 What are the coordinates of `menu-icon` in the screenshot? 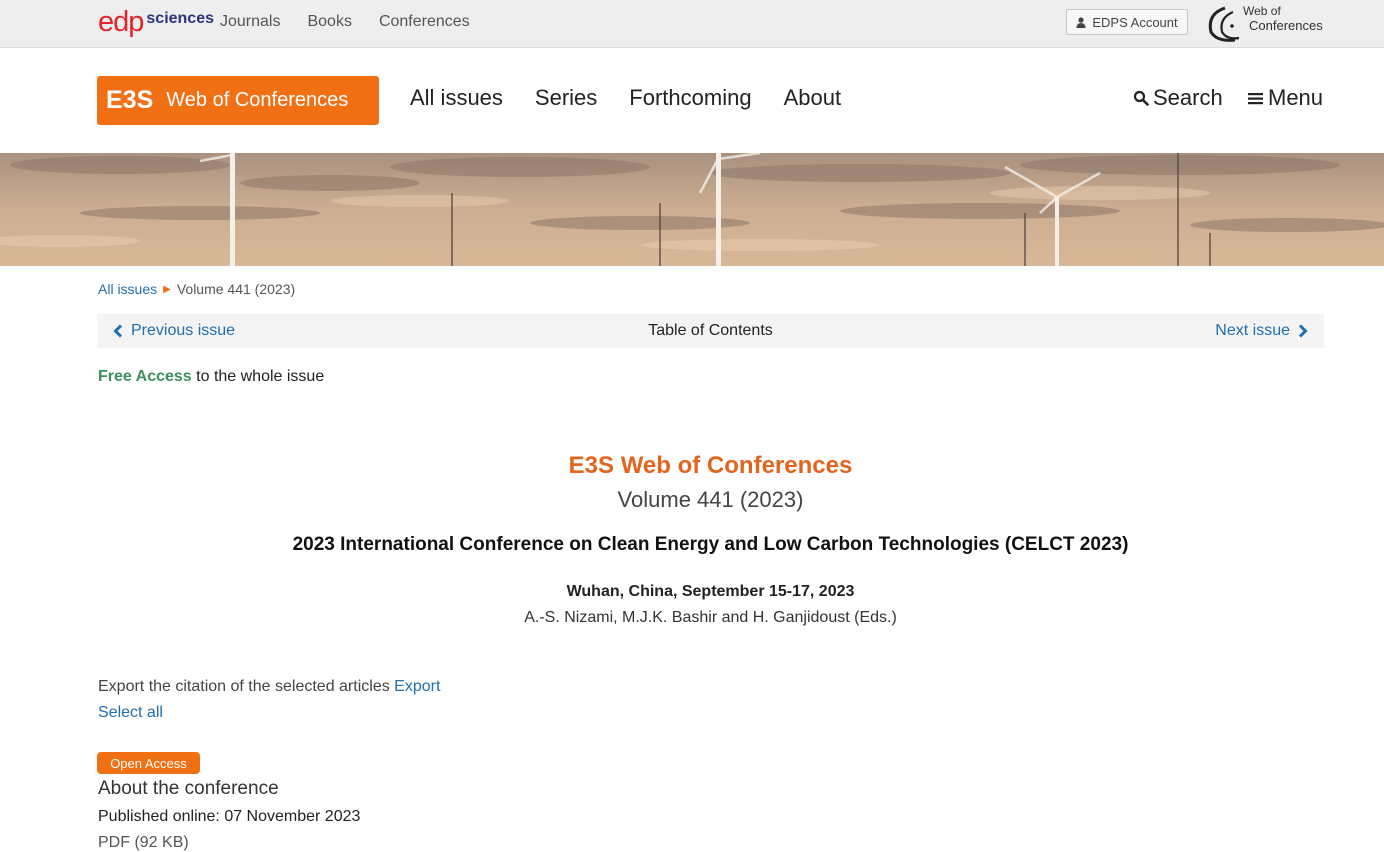 It's located at (1255, 99).